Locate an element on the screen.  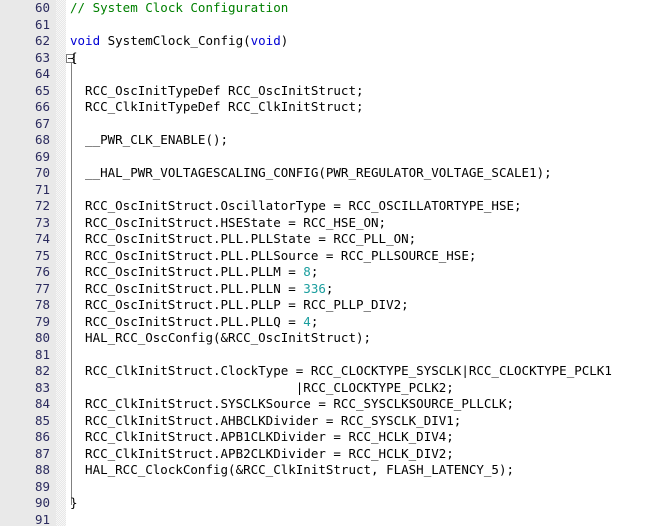
code-text: // System Clock Configuration is located at coordinates (179, 8).